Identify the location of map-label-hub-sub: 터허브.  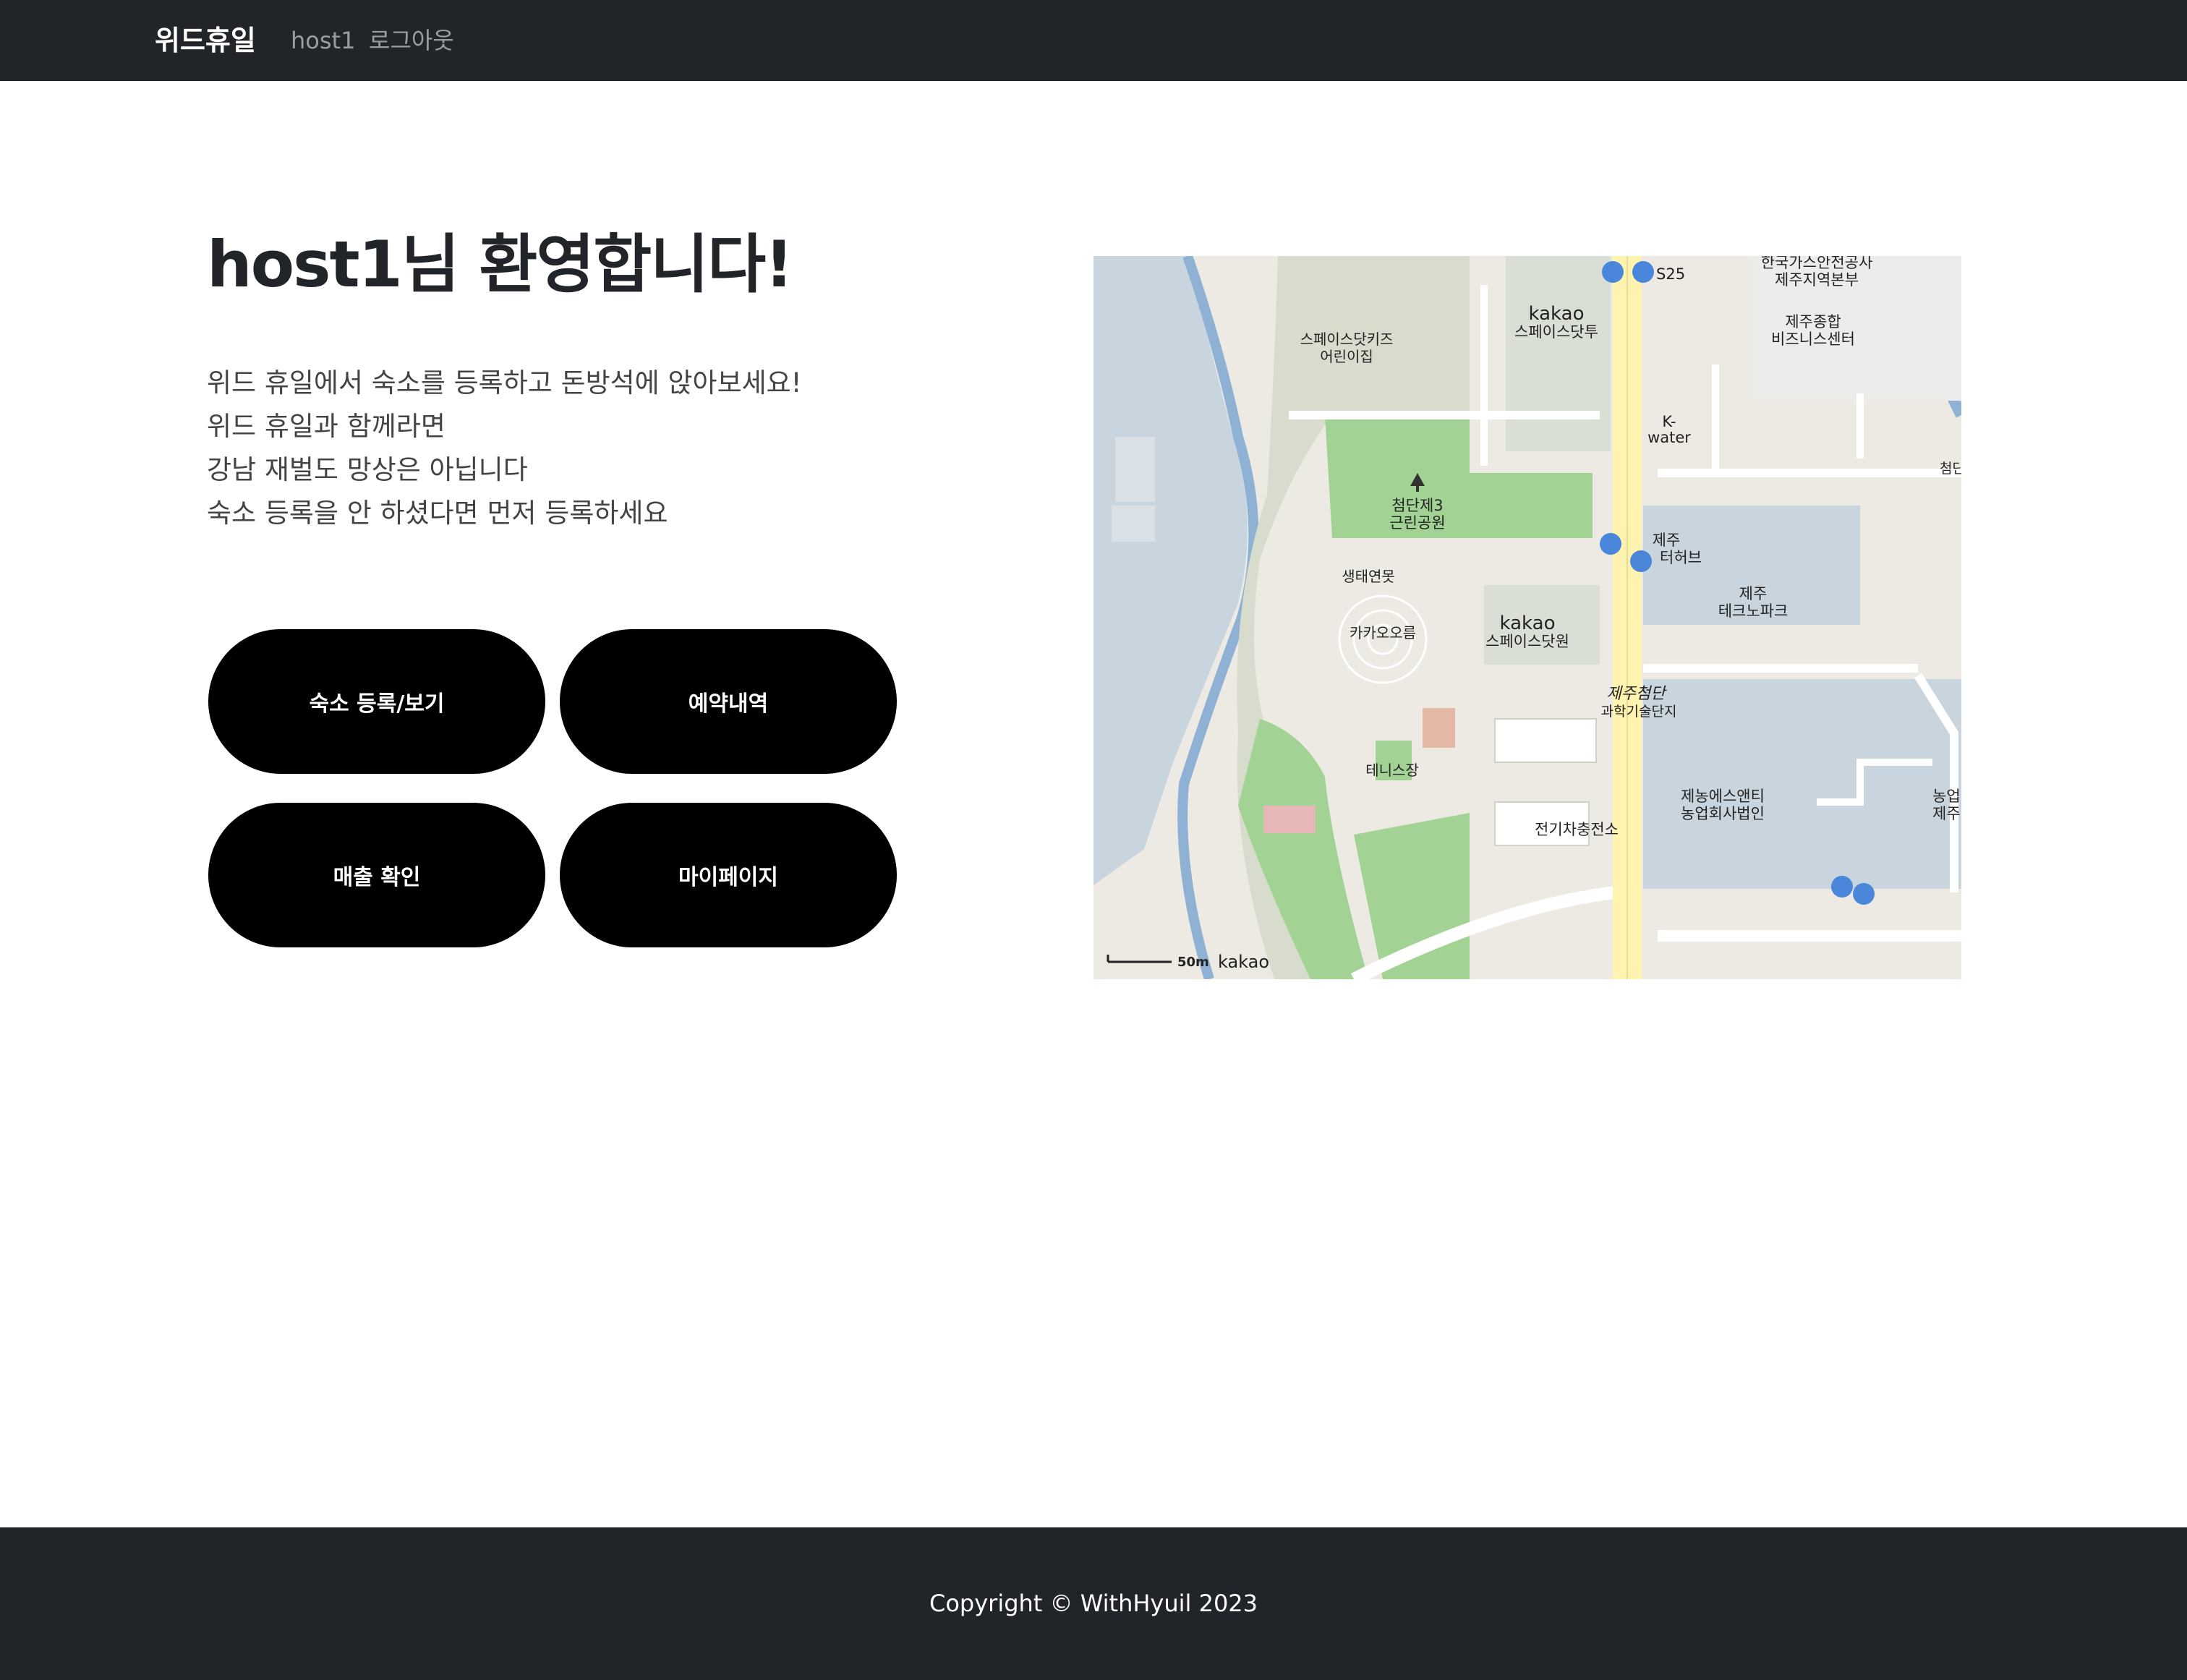
(1681, 557).